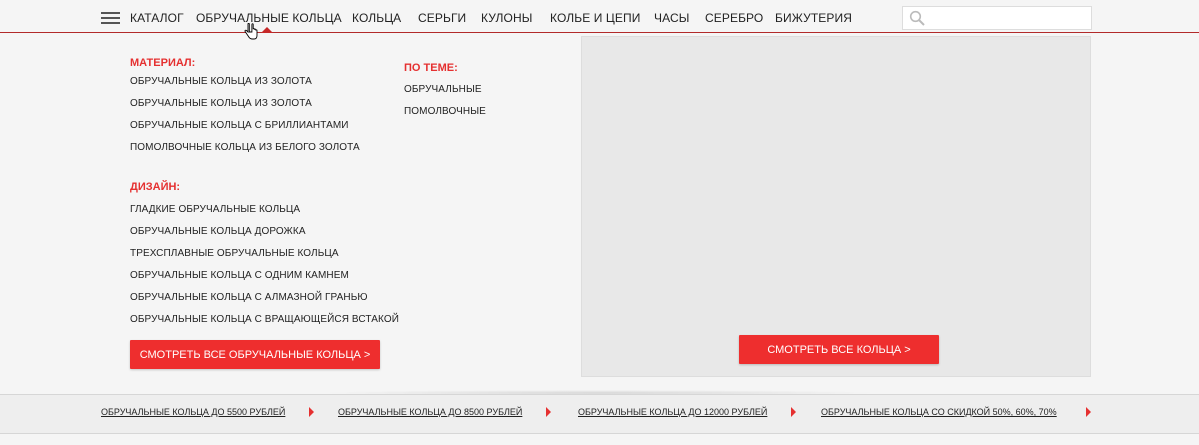 The height and width of the screenshot is (445, 1199). I want to click on nav-item-rings: КОЛЬЦА, so click(376, 18).